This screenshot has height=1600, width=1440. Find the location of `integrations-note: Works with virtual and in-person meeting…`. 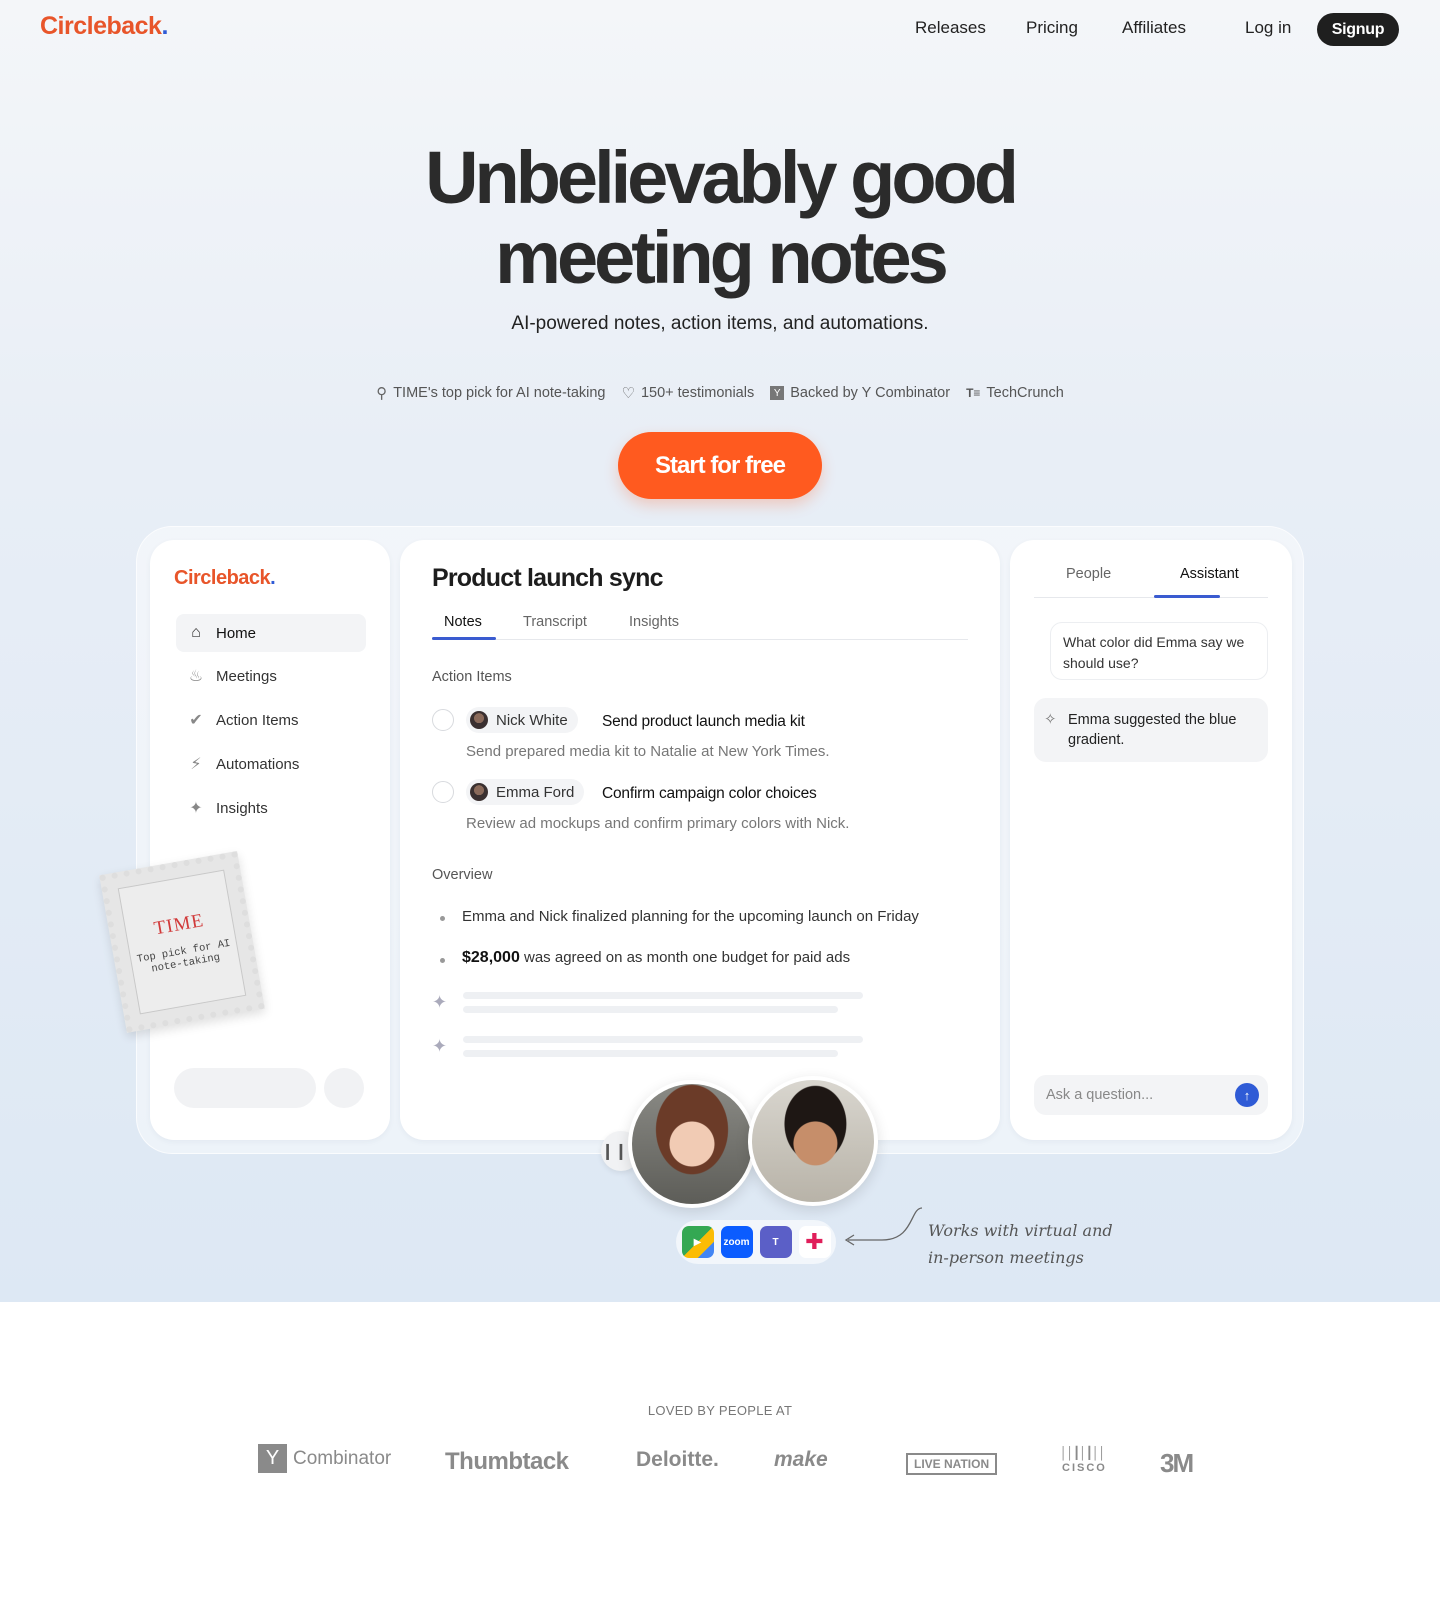

integrations-note: Works with virtual and in-person meeting… is located at coordinates (1020, 1244).